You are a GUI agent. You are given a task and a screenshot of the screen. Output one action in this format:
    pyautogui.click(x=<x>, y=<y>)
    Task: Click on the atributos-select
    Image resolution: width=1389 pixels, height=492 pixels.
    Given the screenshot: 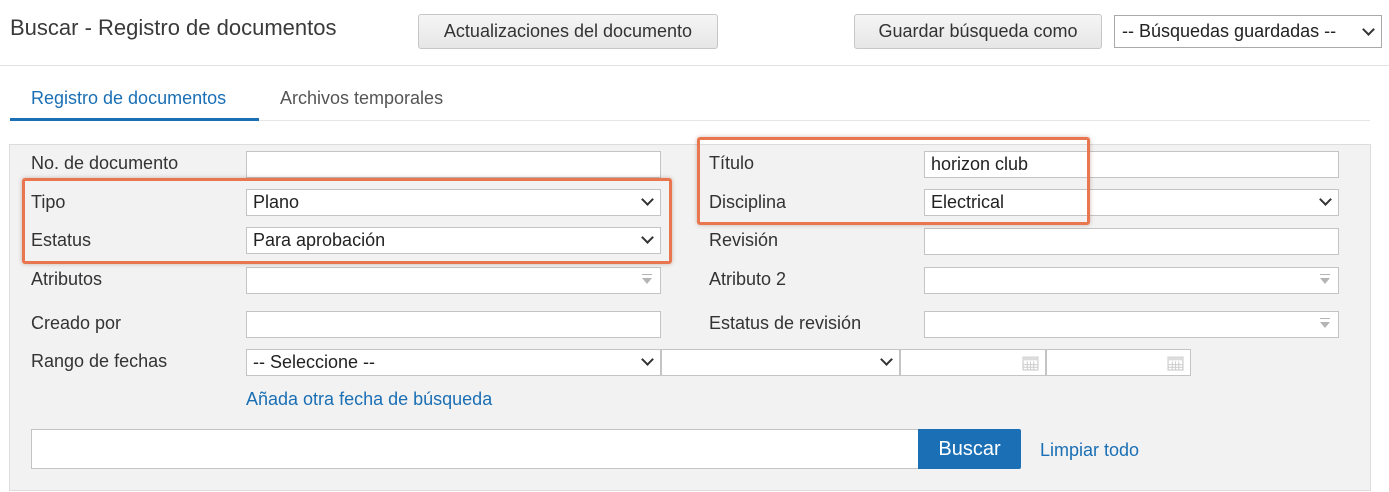 What is the action you would take?
    pyautogui.click(x=453, y=280)
    